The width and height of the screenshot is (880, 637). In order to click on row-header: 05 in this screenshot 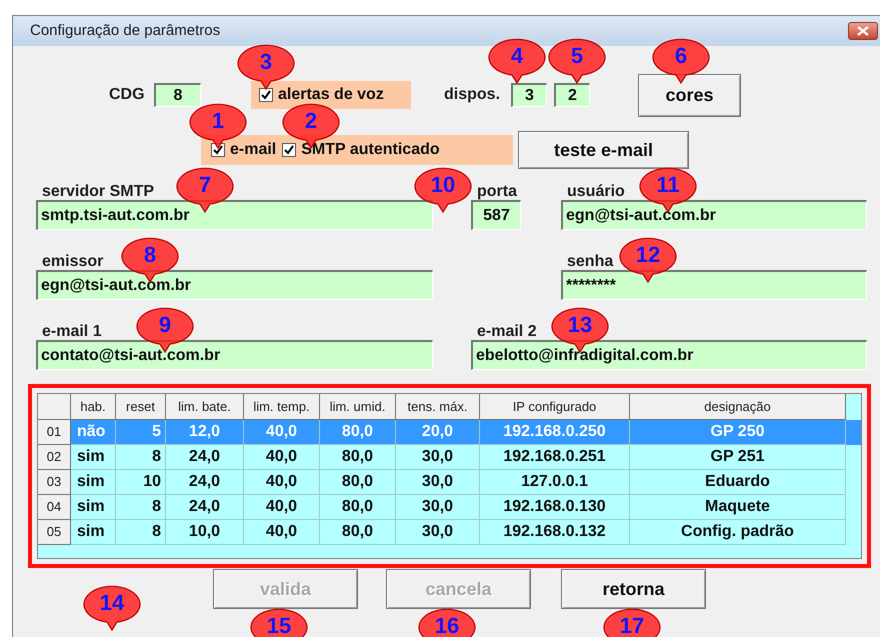, I will do `click(54, 532)`.